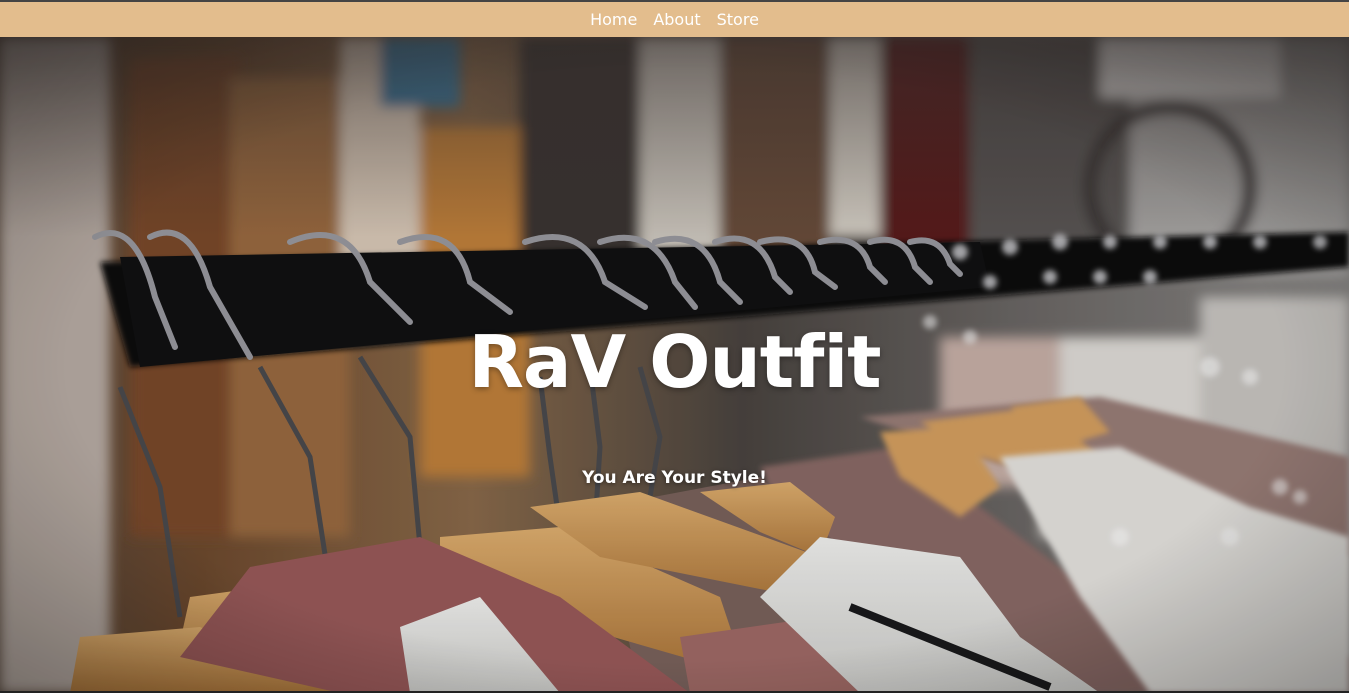 The width and height of the screenshot is (1349, 693). What do you see at coordinates (674, 1) in the screenshot?
I see `top-border` at bounding box center [674, 1].